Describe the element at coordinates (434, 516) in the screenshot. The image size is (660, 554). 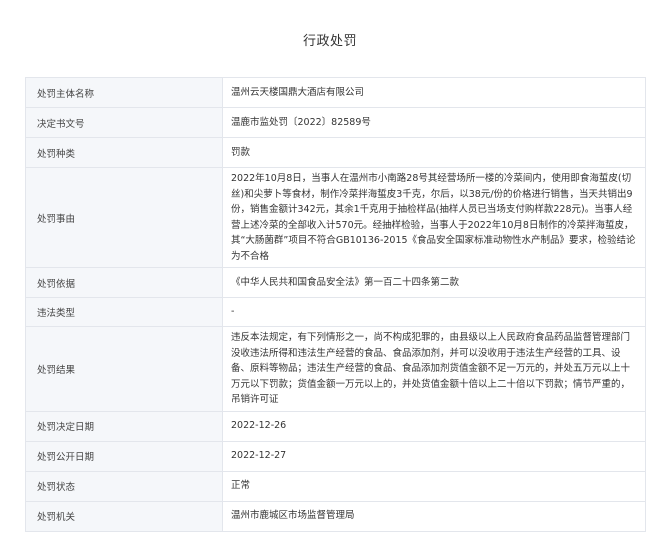
I see `value-penalty-authority: 温州市鹿城区市场监督管理局` at that location.